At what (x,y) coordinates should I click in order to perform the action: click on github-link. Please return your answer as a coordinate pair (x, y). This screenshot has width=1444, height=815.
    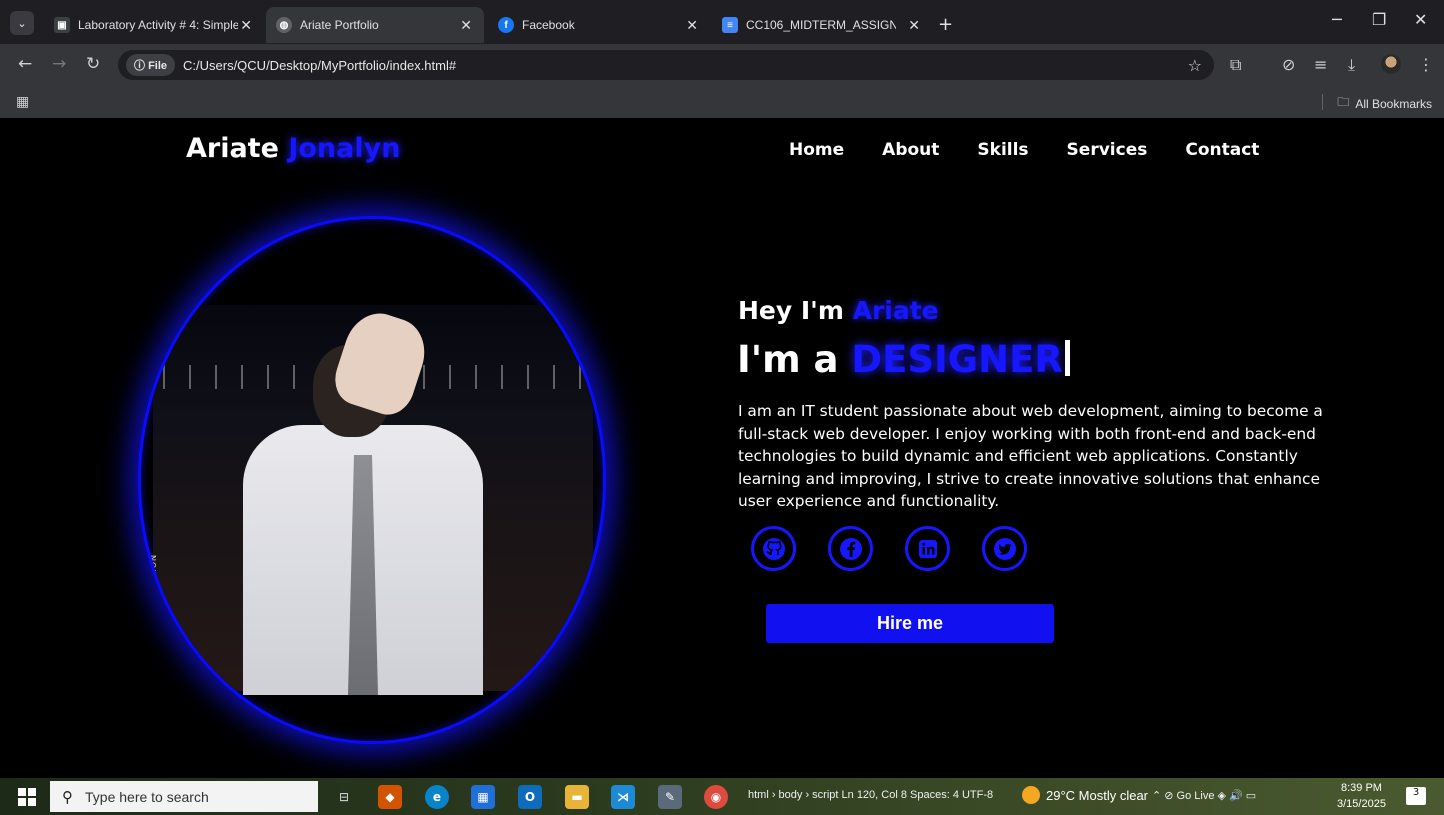
    Looking at the image, I should click on (773, 548).